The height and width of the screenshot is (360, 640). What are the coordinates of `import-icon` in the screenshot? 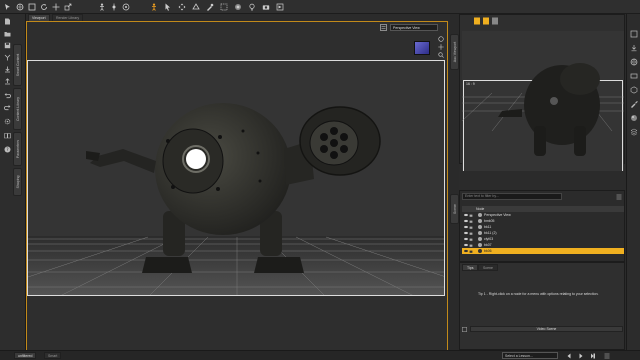 It's located at (7, 69).